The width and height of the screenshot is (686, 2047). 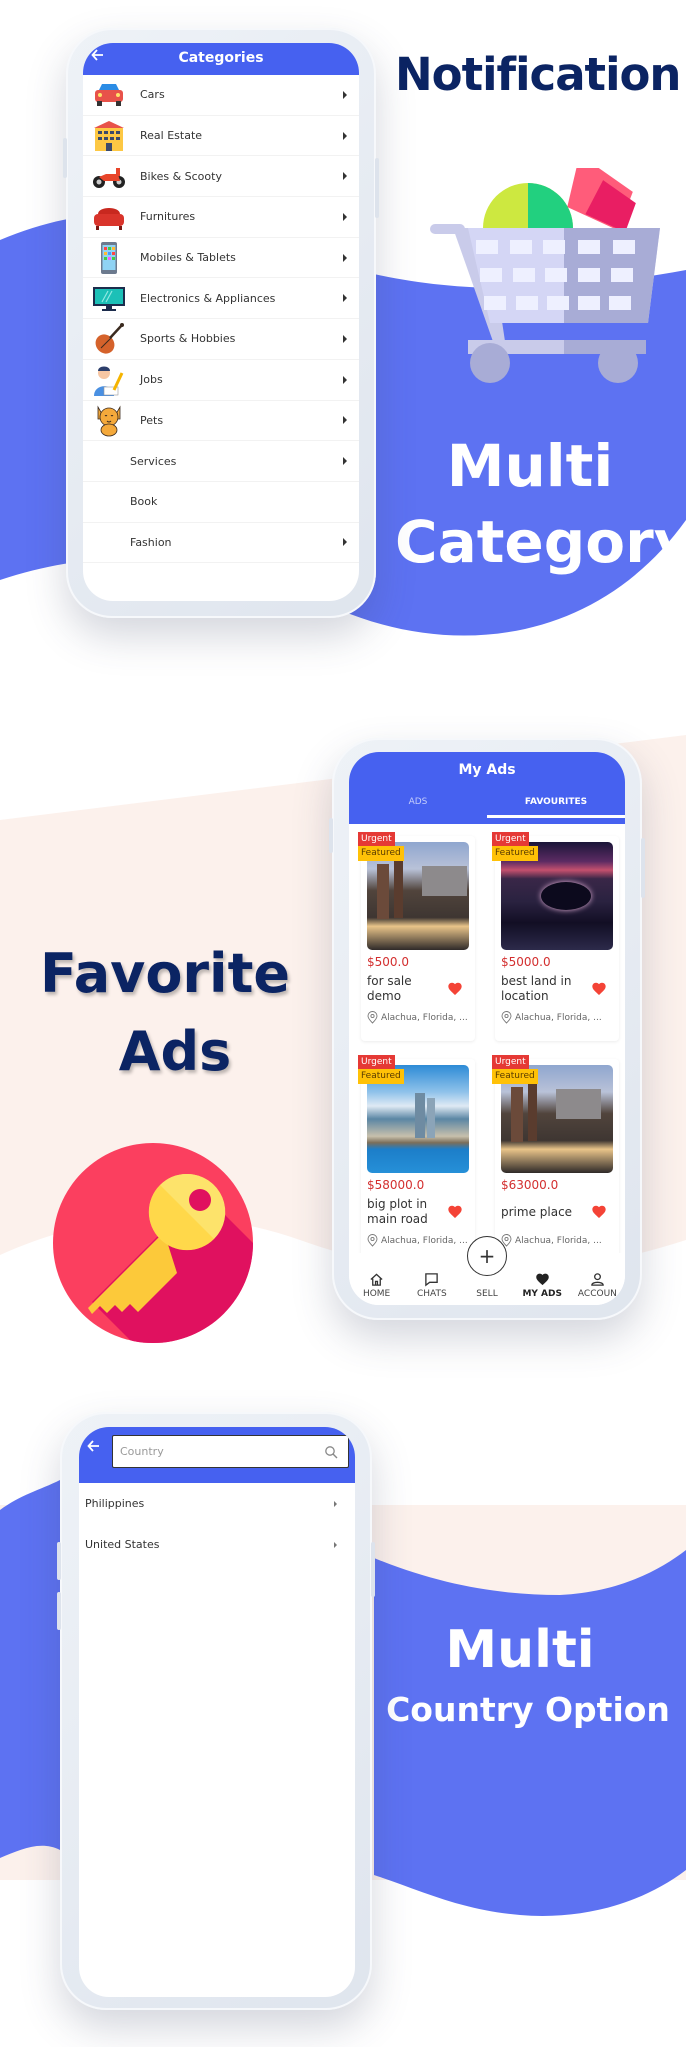 I want to click on worker-icon, so click(x=109, y=381).